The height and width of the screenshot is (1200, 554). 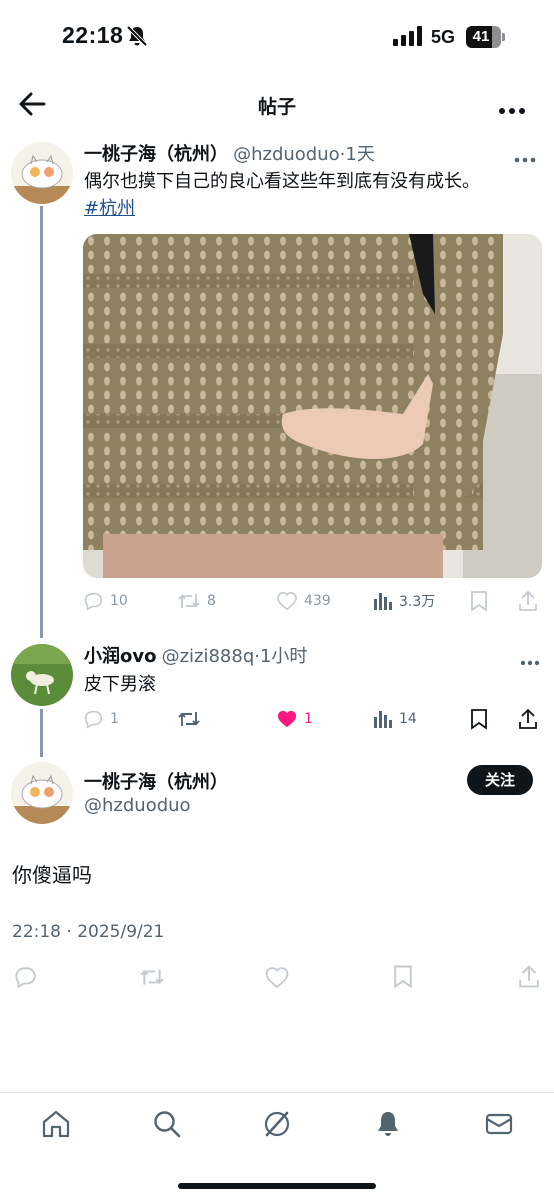 I want to click on main-author-handle: @hzduoduo, so click(x=137, y=805).